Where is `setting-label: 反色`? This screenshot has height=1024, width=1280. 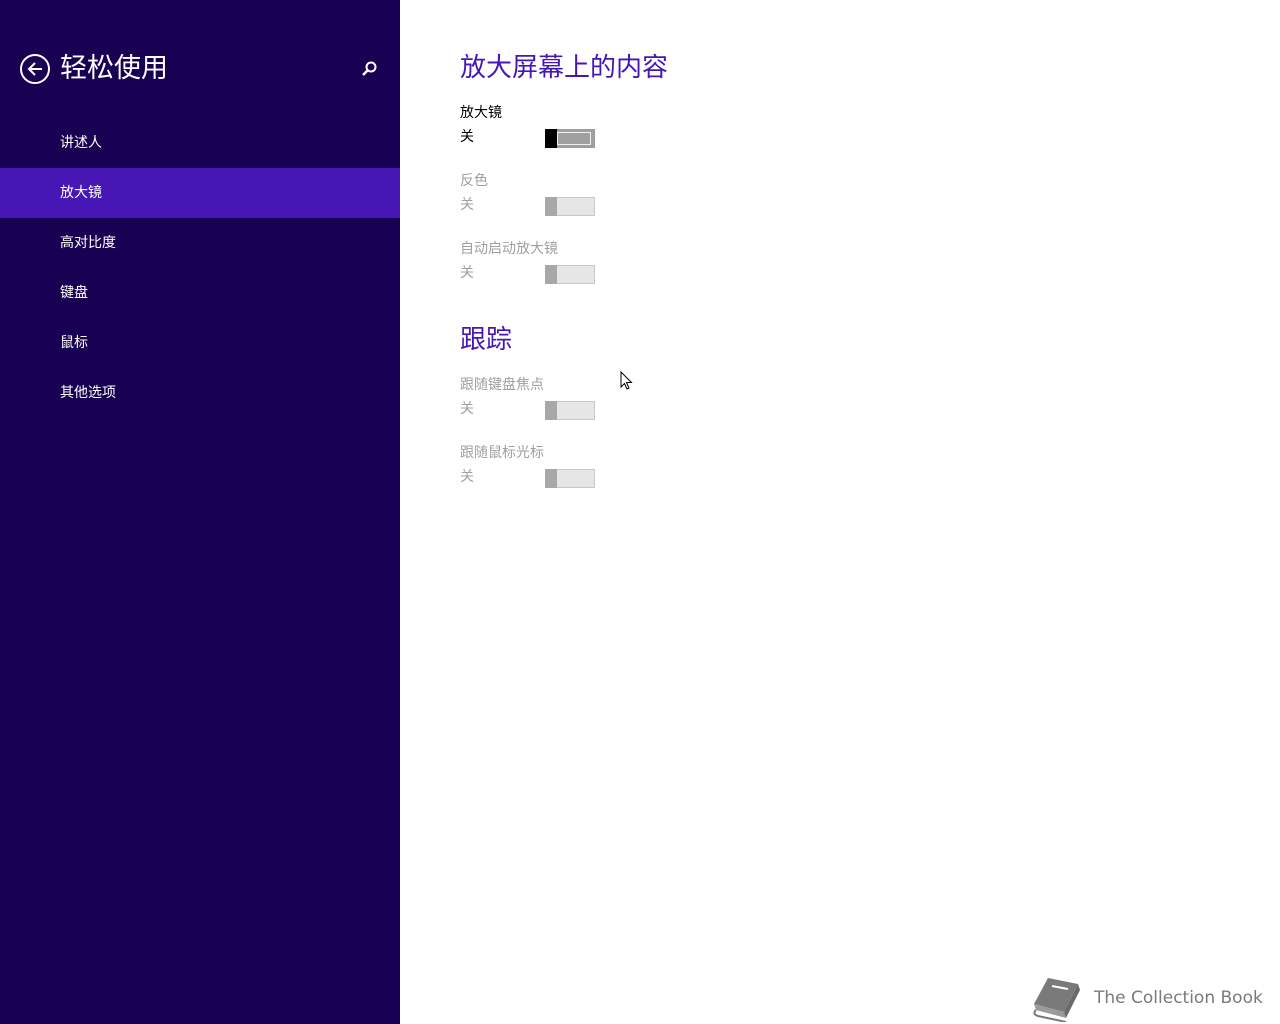
setting-label: 反色 is located at coordinates (474, 181).